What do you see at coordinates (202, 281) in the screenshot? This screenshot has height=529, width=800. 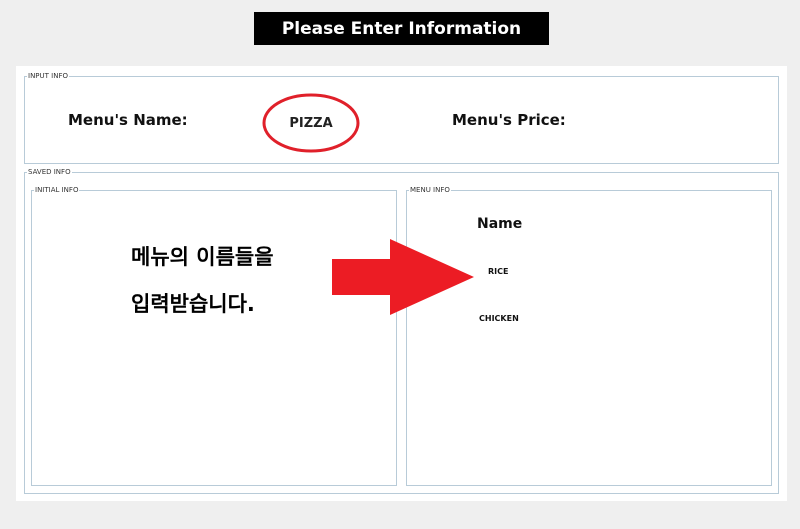 I see `annotation-text: 메뉴의 이름들을 입력받습니다.` at bounding box center [202, 281].